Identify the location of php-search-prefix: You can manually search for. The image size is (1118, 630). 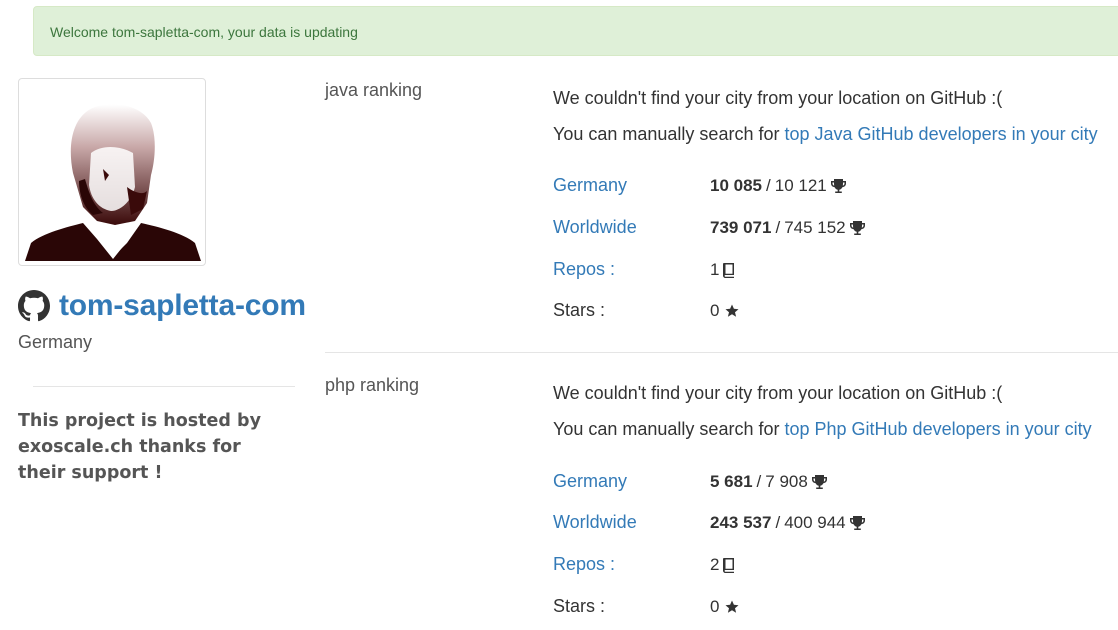
(666, 429).